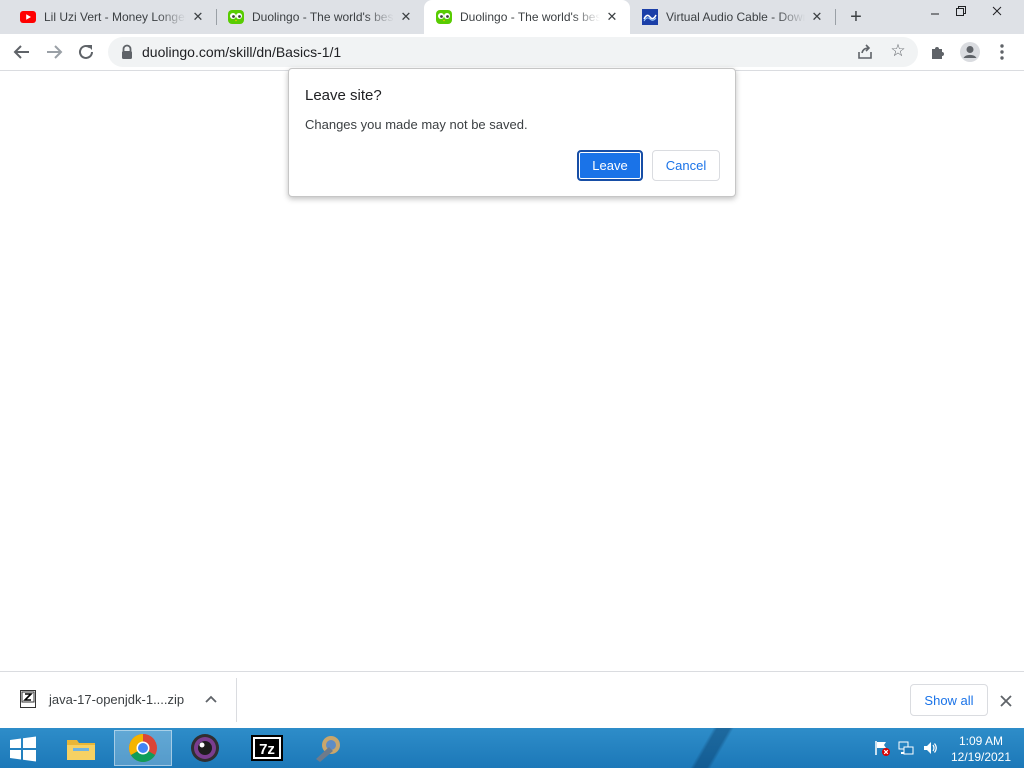 The image size is (1024, 768). Describe the element at coordinates (735, 17) in the screenshot. I see `tab-title: Virtual Audio Cable - Download` at that location.